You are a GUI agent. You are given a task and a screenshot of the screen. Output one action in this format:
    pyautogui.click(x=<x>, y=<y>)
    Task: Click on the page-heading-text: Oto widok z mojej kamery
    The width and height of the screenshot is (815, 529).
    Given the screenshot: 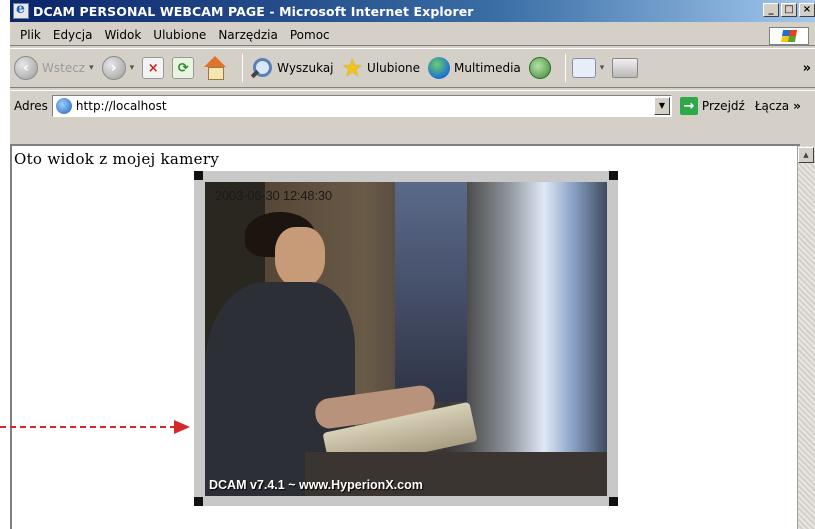 What is the action you would take?
    pyautogui.click(x=117, y=159)
    